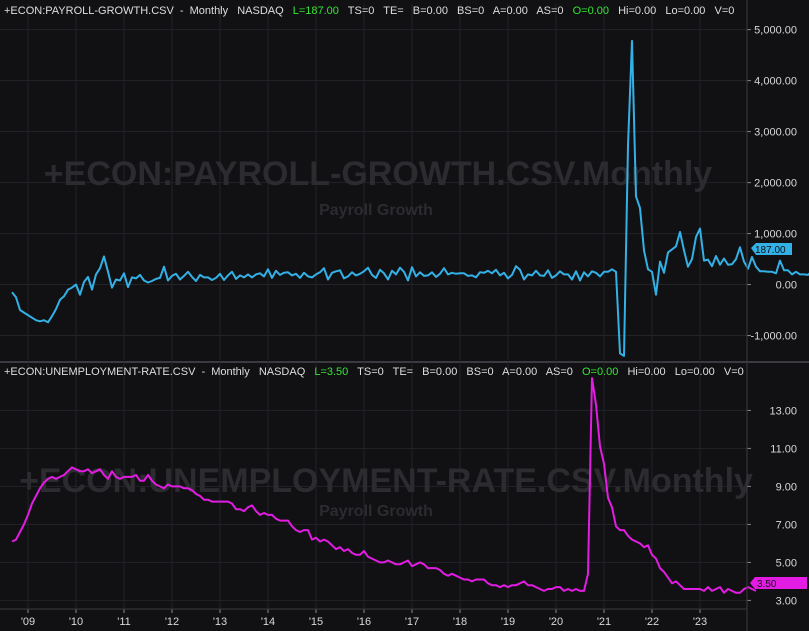 The width and height of the screenshot is (809, 631). What do you see at coordinates (600, 372) in the screenshot?
I see `unemployment-header-open: O=0.00` at bounding box center [600, 372].